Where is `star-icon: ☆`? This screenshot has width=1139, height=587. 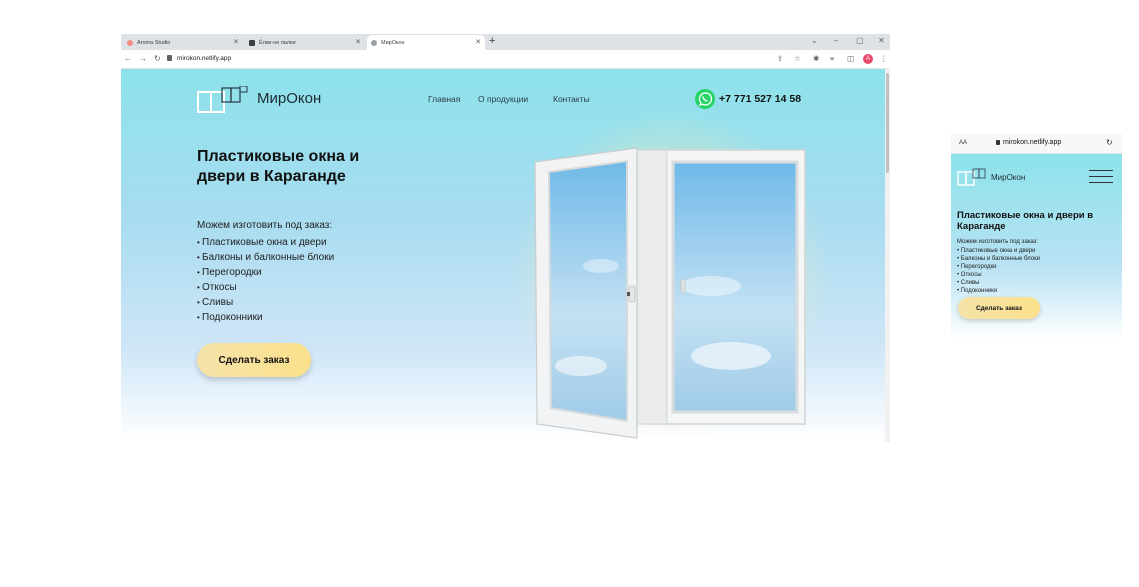 star-icon: ☆ is located at coordinates (797, 58).